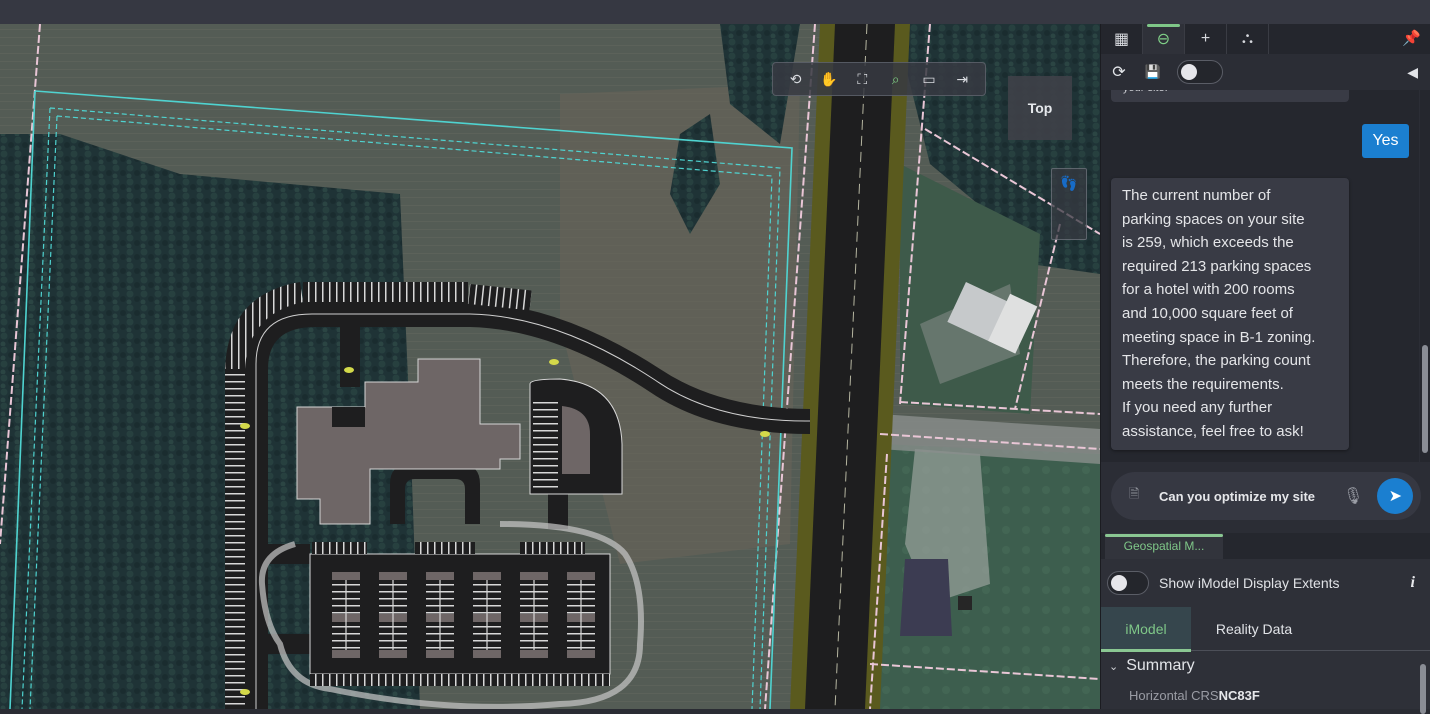 The height and width of the screenshot is (714, 1430). What do you see at coordinates (1385, 141) in the screenshot?
I see `user-message-yes: Yes` at bounding box center [1385, 141].